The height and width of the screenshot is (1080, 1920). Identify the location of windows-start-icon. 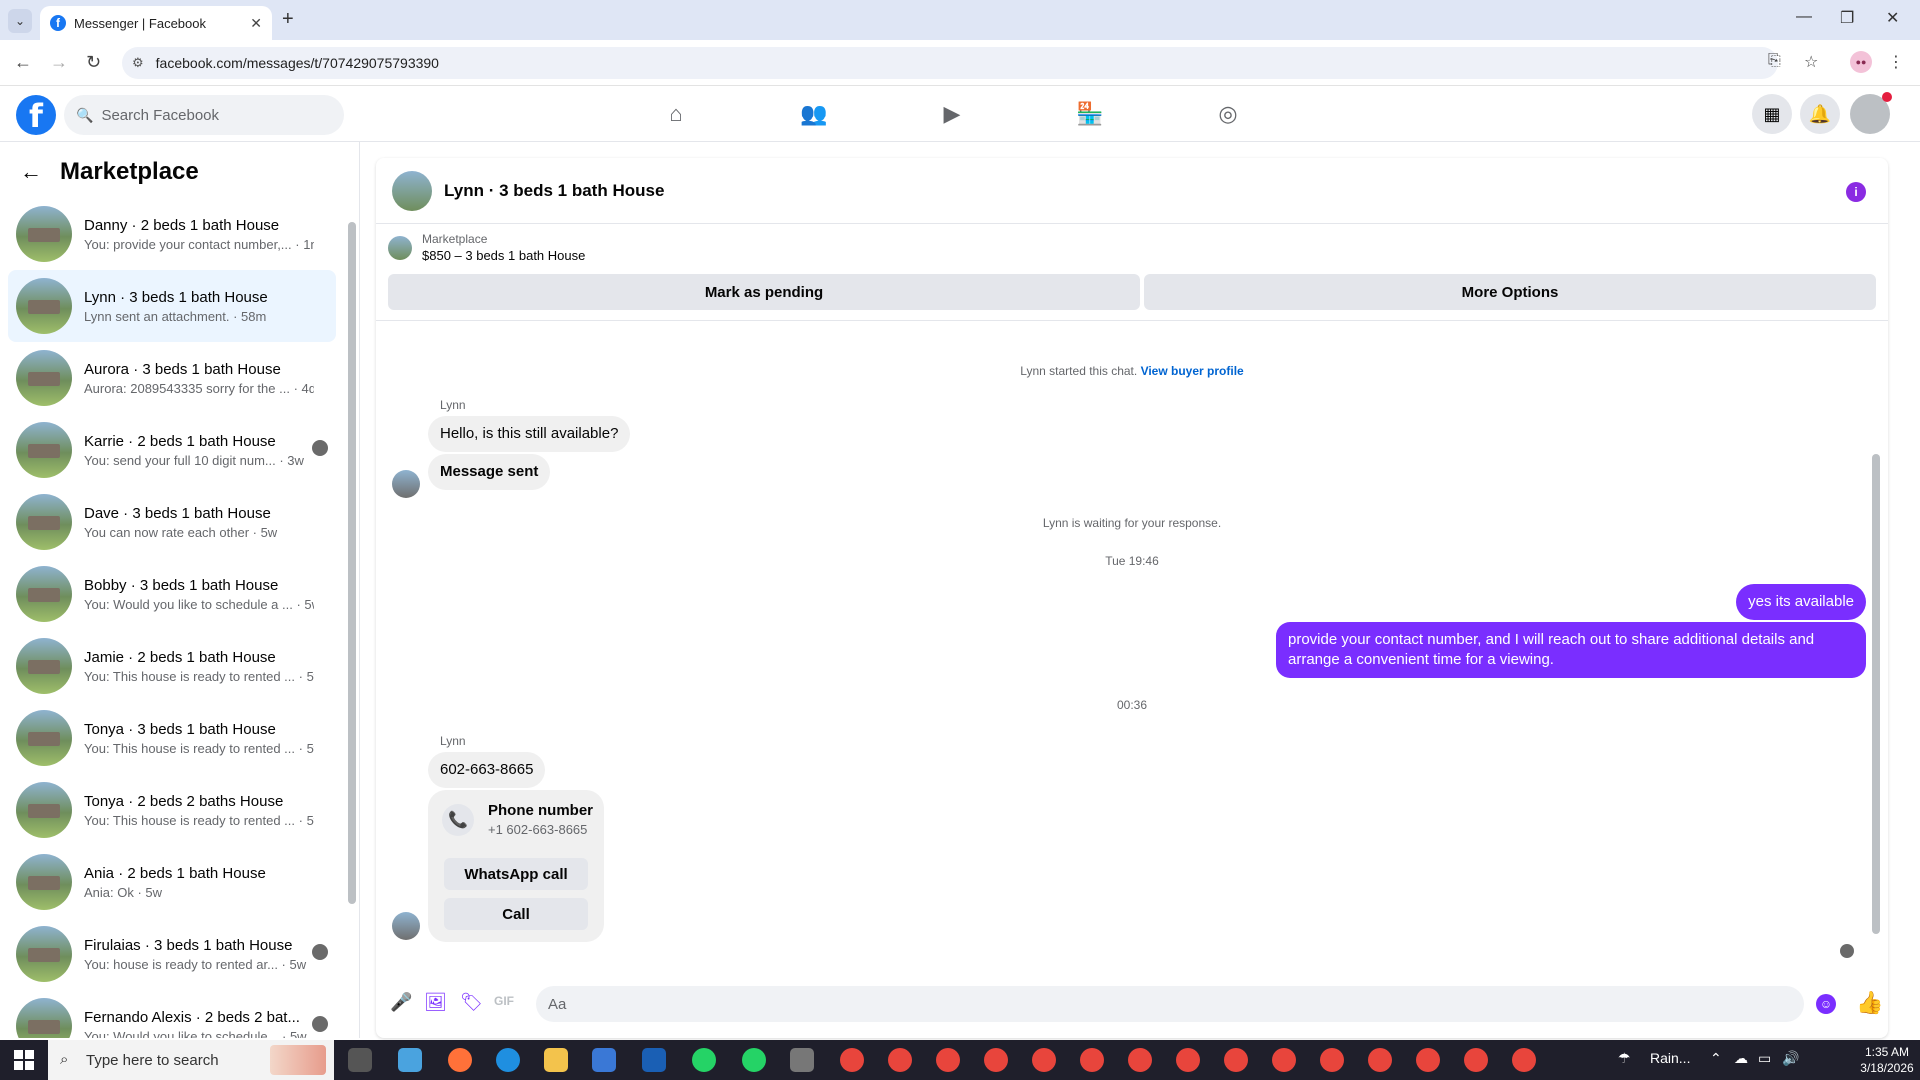
(24, 1060).